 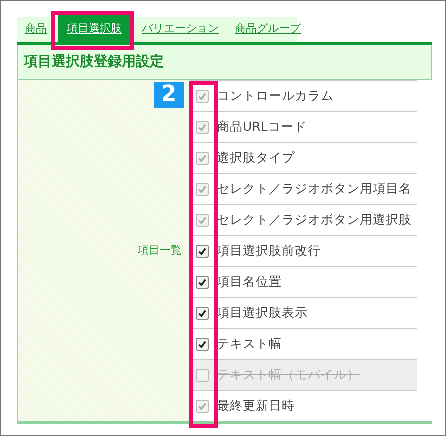 What do you see at coordinates (262, 127) in the screenshot?
I see `checkbox-label: 商品URLコード` at bounding box center [262, 127].